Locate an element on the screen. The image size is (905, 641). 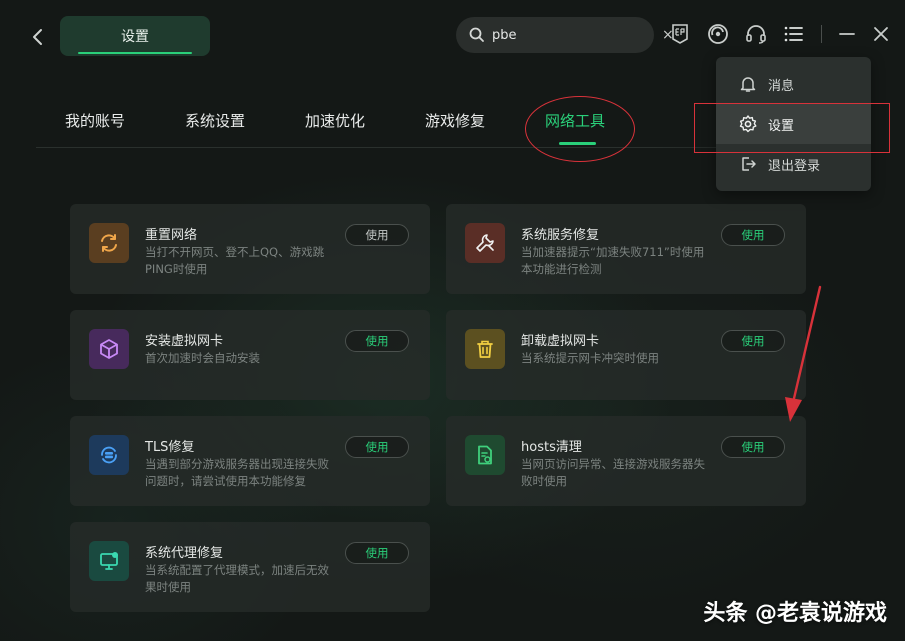
back-chevron-icon is located at coordinates (38, 37).